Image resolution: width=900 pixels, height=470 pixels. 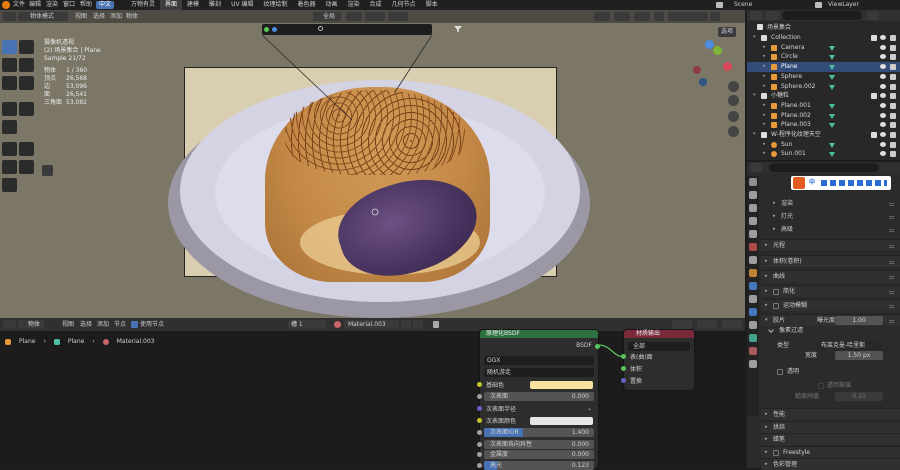 I want to click on pixel-filter-label: 像素过滤, so click(x=791, y=331).